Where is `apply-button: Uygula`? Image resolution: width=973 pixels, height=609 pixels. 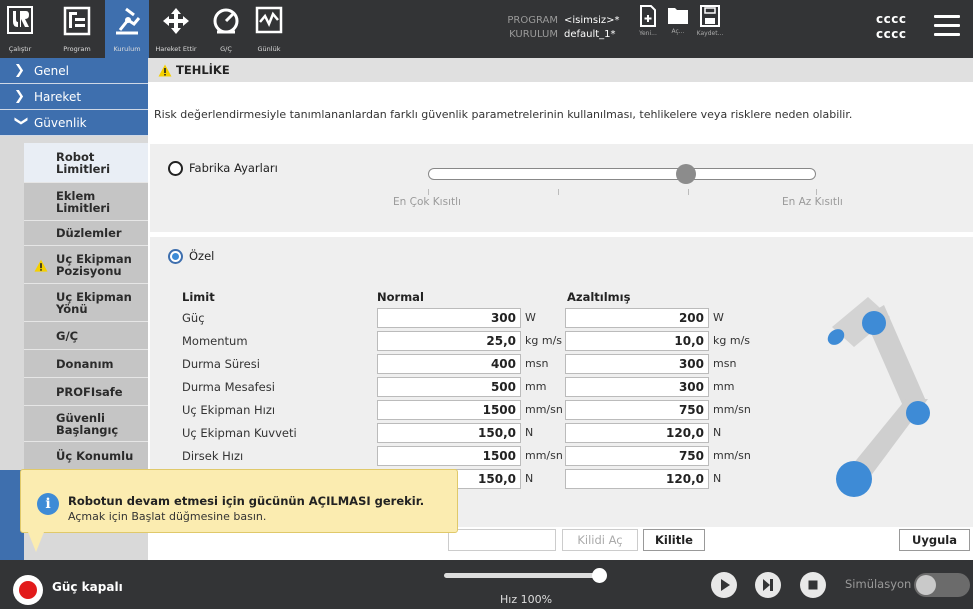
apply-button: Uygula is located at coordinates (934, 540).